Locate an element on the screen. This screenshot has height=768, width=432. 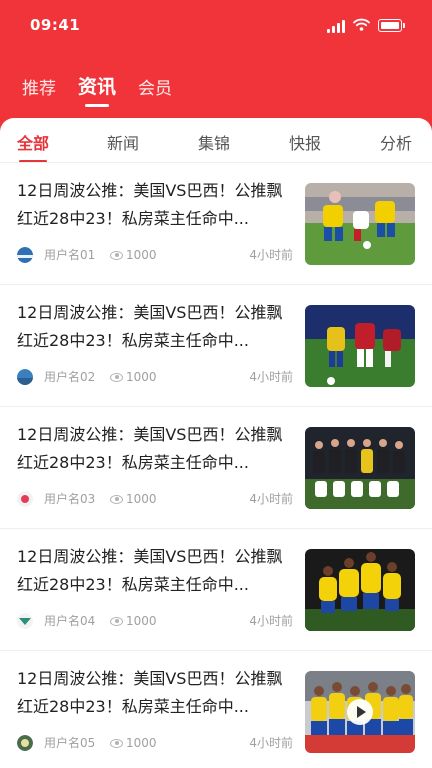
author-name: 用户名05 is located at coordinates (70, 743).